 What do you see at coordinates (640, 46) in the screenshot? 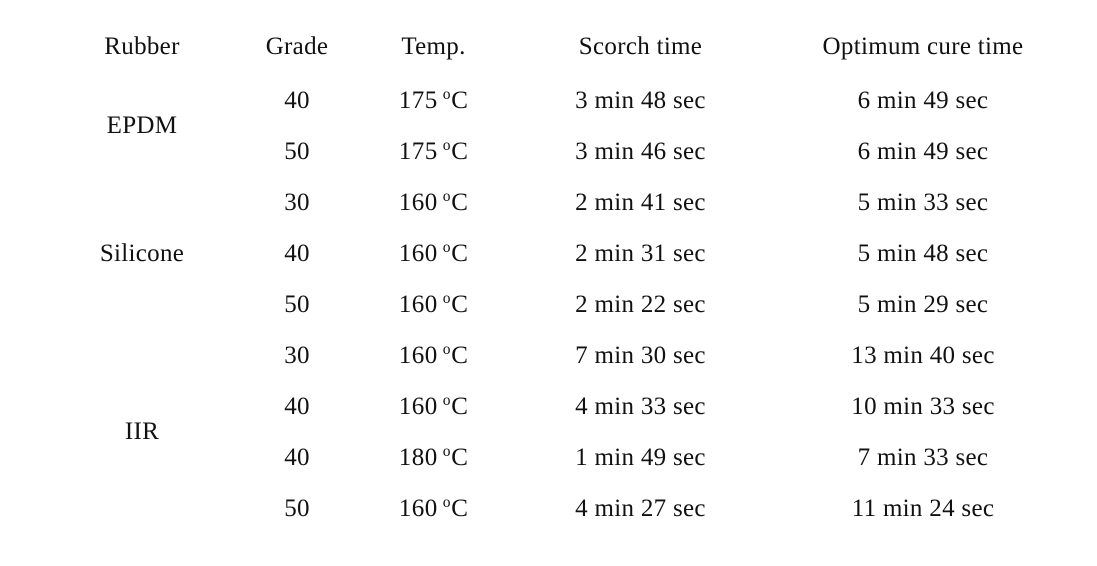
I see `column-header-scorch-time: Scorch time` at bounding box center [640, 46].